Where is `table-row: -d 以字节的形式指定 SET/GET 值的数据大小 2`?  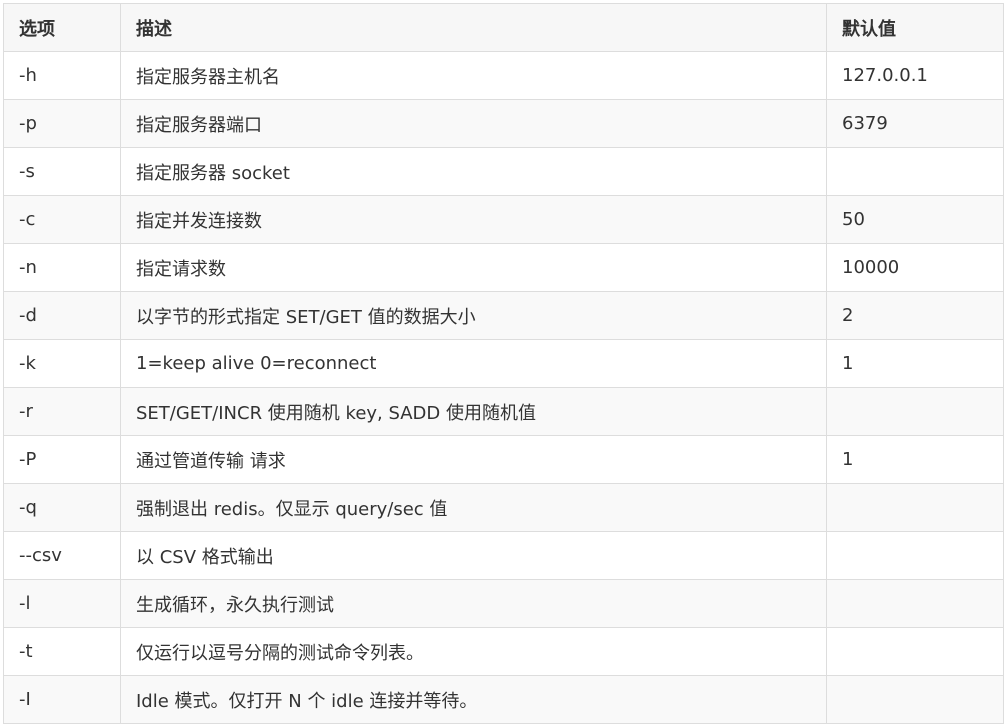
table-row: -d 以字节的形式指定 SET/GET 值的数据大小 2 is located at coordinates (503, 315).